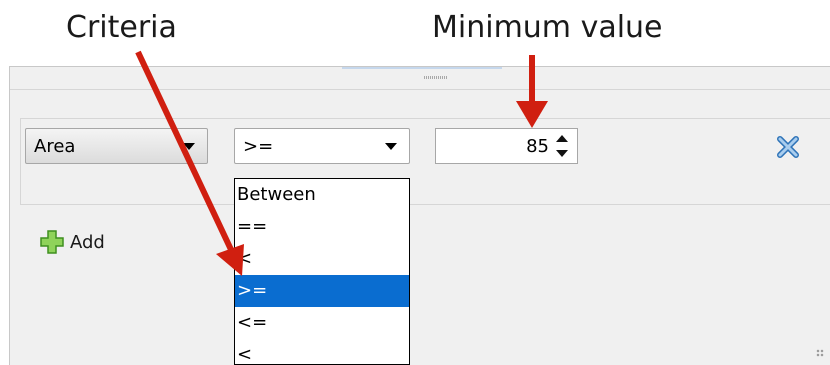  What do you see at coordinates (322, 227) in the screenshot?
I see `operator-option: ==` at bounding box center [322, 227].